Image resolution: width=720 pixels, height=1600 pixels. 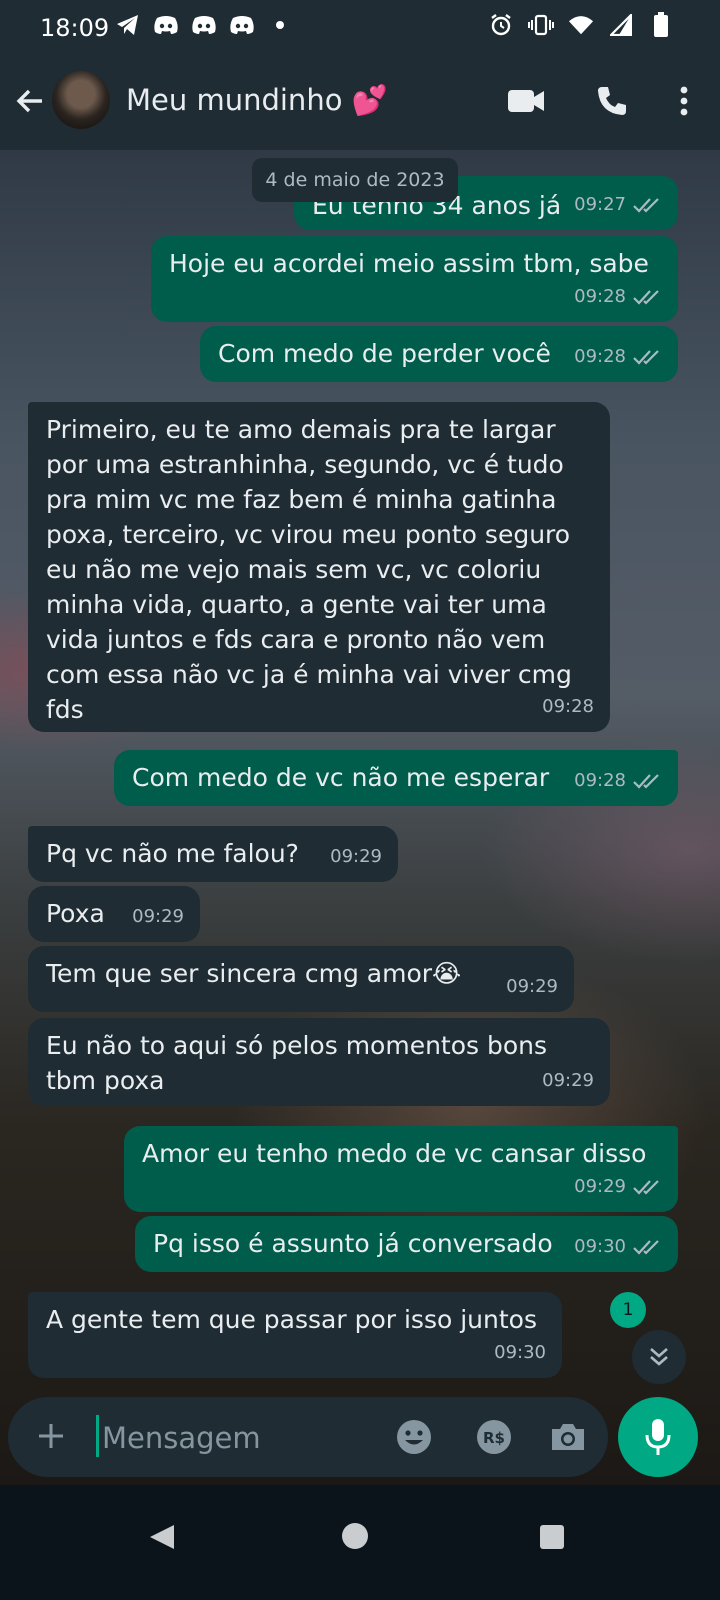 What do you see at coordinates (97, 1436) in the screenshot?
I see `text-cursor` at bounding box center [97, 1436].